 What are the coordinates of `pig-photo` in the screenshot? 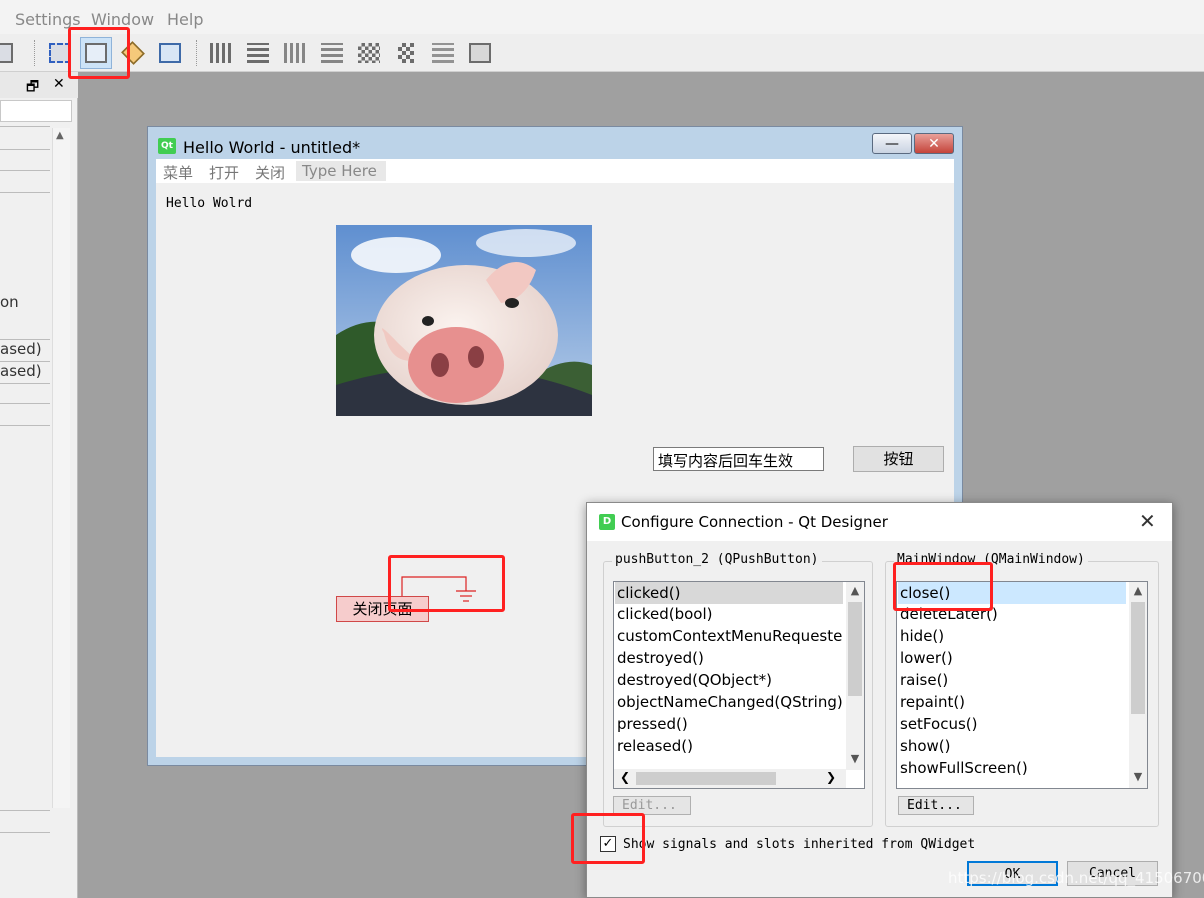 It's located at (464, 320).